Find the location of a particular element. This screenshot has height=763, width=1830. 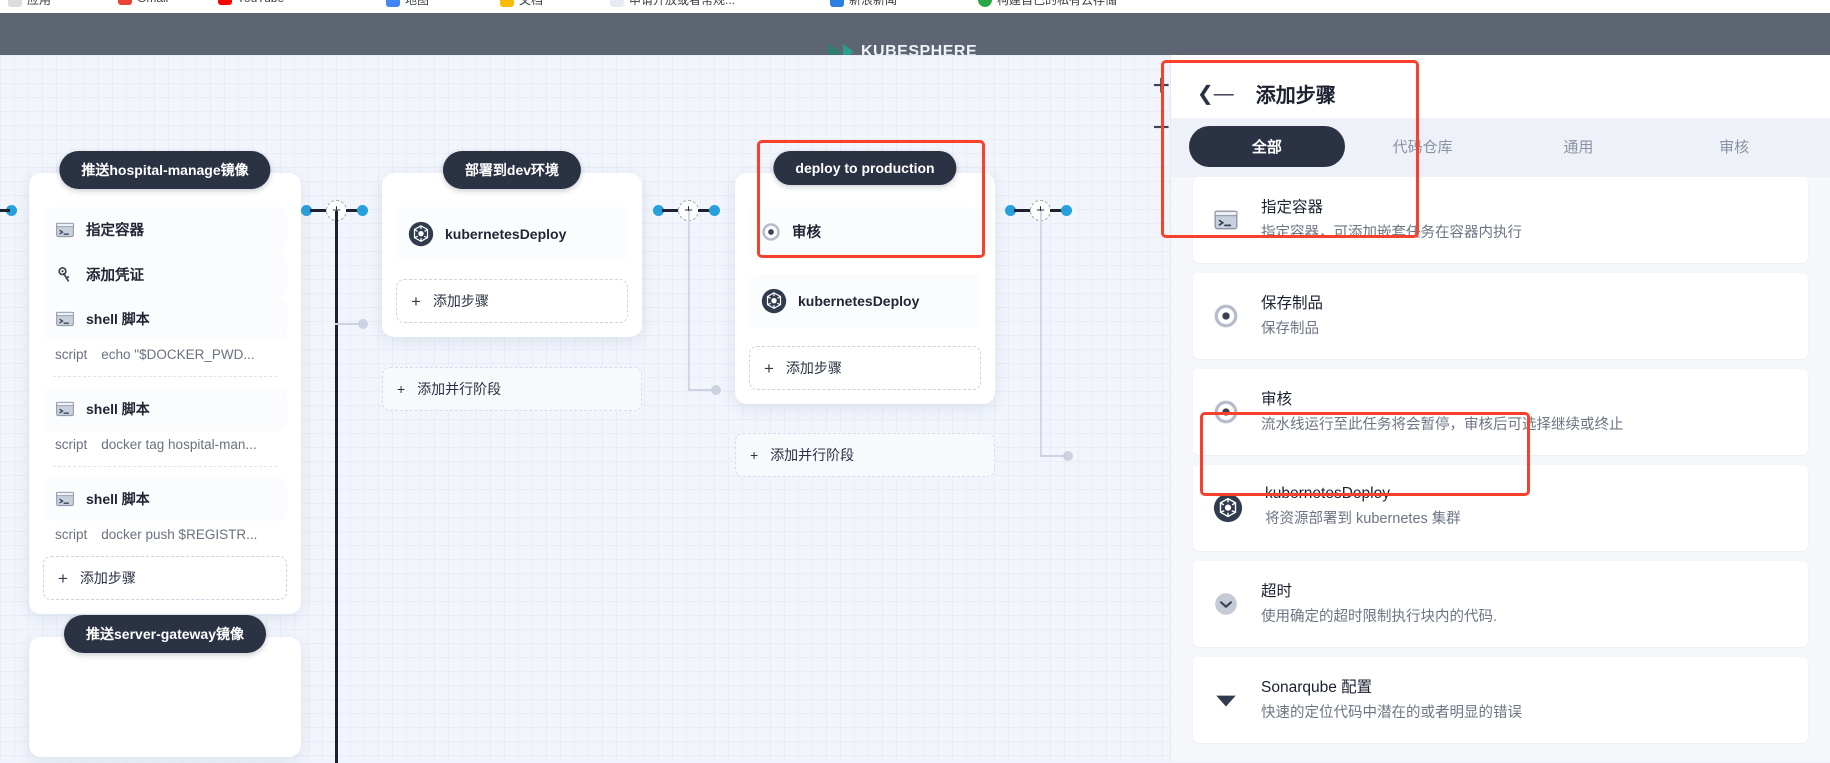

stage-title: 推送hospital-manage镜像 is located at coordinates (165, 170).